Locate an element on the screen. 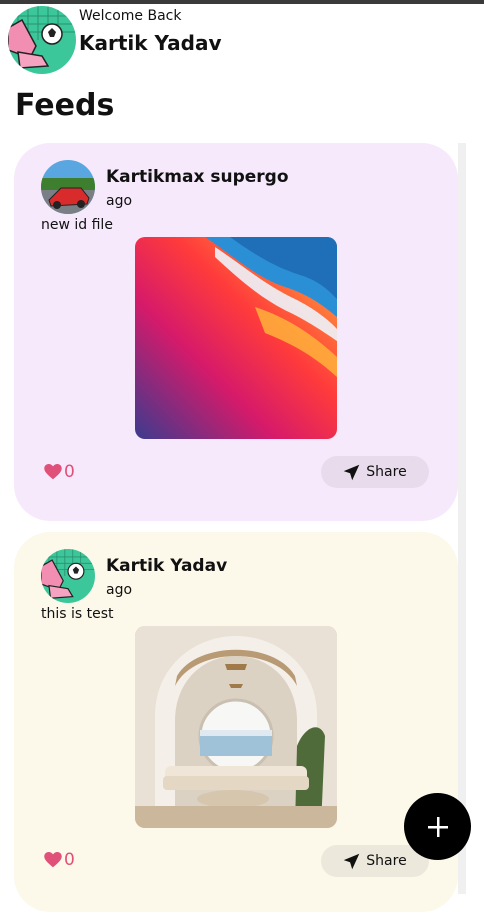 This screenshot has width=484, height=912. plus-icon is located at coordinates (437, 826).